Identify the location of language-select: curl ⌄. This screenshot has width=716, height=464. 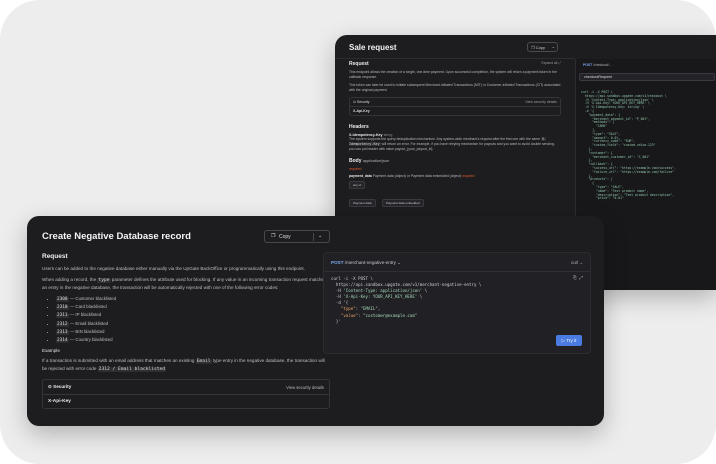
(577, 263).